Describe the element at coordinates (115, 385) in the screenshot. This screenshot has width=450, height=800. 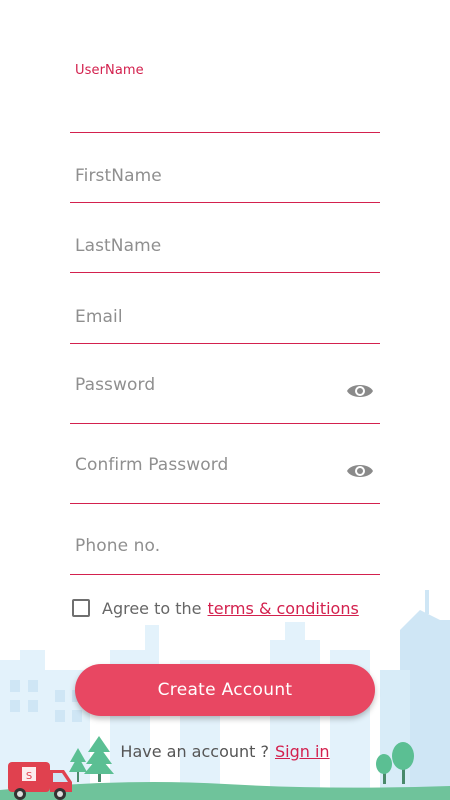
I see `password-placeholder: Password` at that location.